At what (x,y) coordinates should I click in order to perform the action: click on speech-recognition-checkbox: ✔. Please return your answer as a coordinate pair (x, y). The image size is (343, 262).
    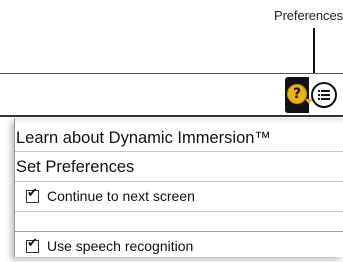
    Looking at the image, I should click on (32, 244).